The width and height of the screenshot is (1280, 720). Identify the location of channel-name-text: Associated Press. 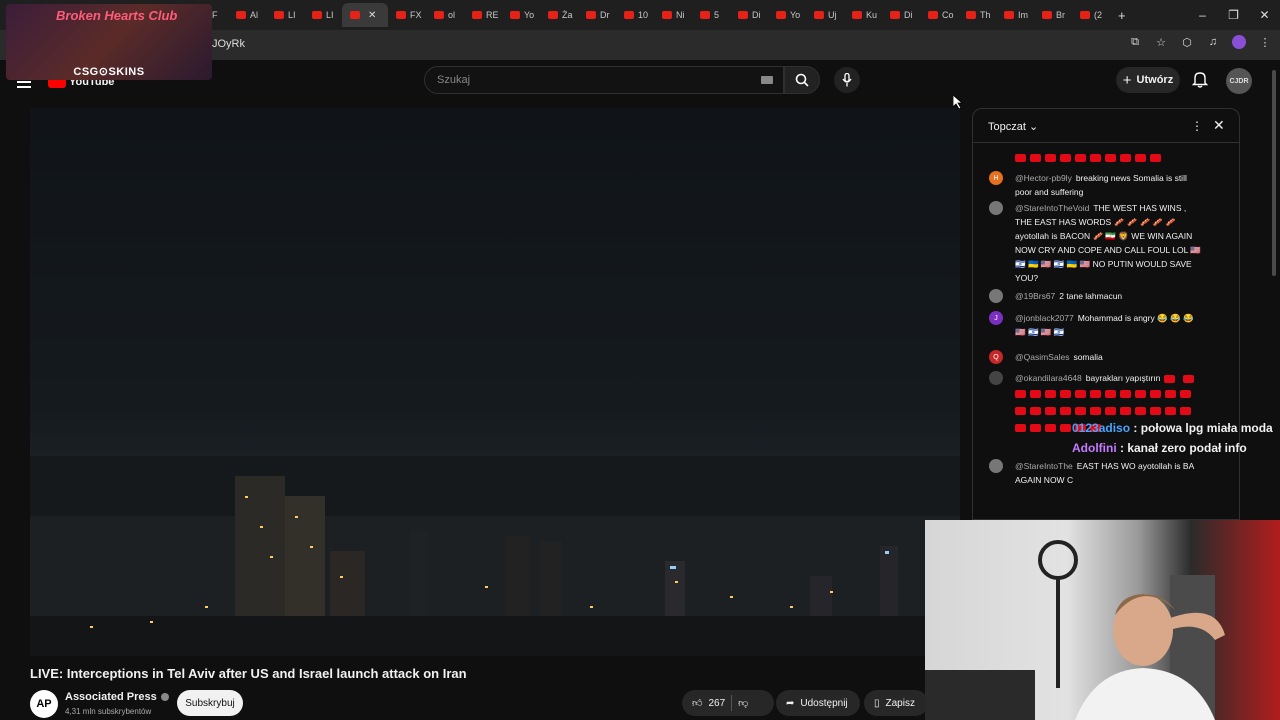
(111, 697).